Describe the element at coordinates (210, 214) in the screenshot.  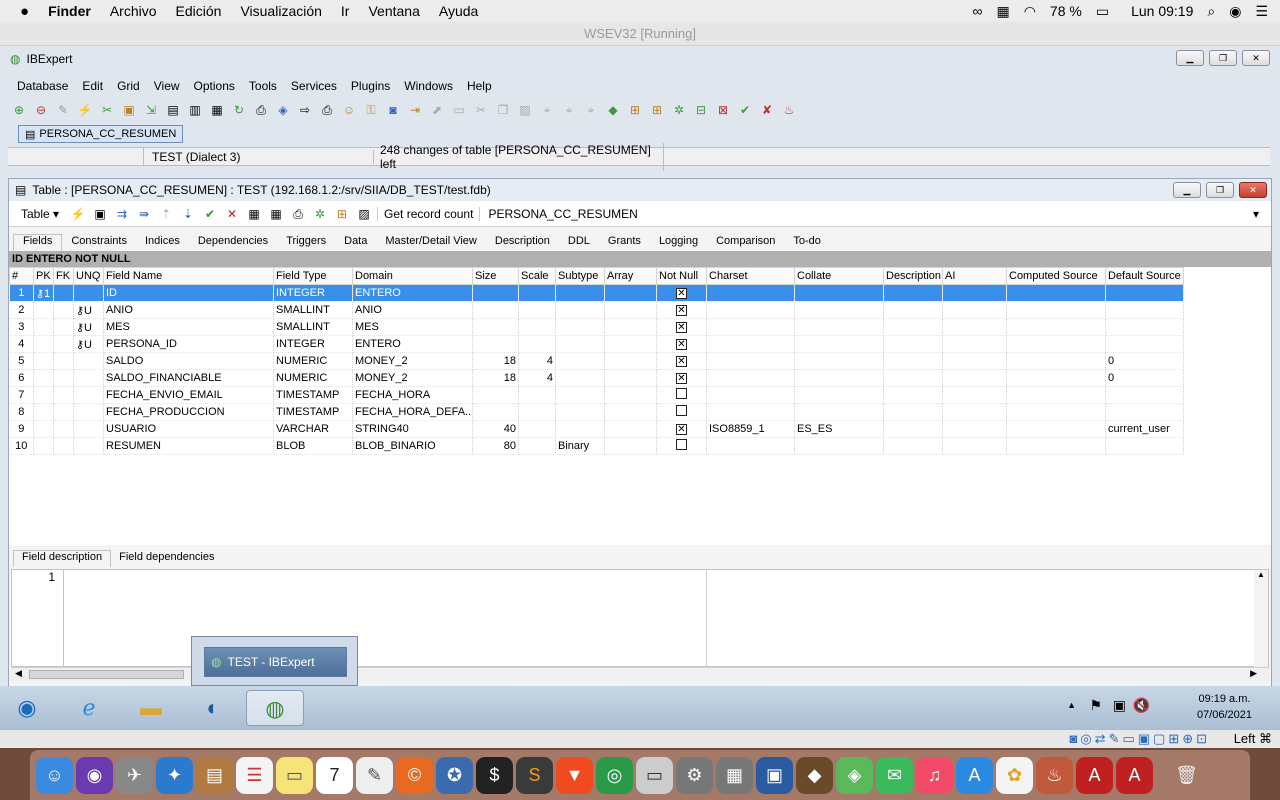
I see `commit-icon: ✔` at that location.